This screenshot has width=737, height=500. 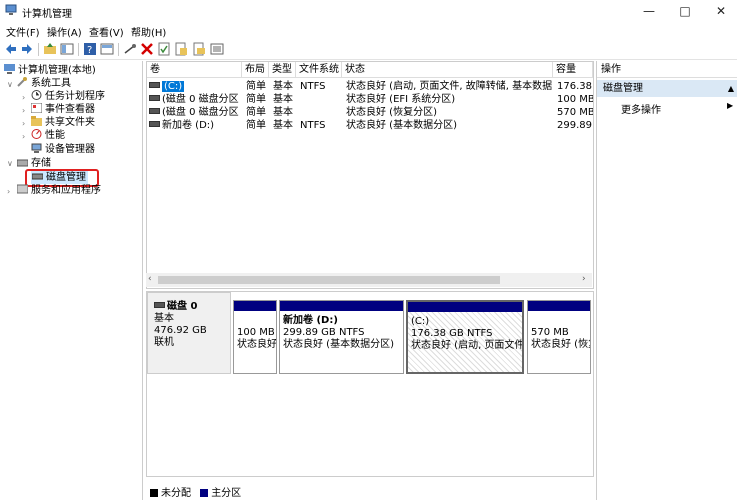 What do you see at coordinates (147, 49) in the screenshot?
I see `delete-icon` at bounding box center [147, 49].